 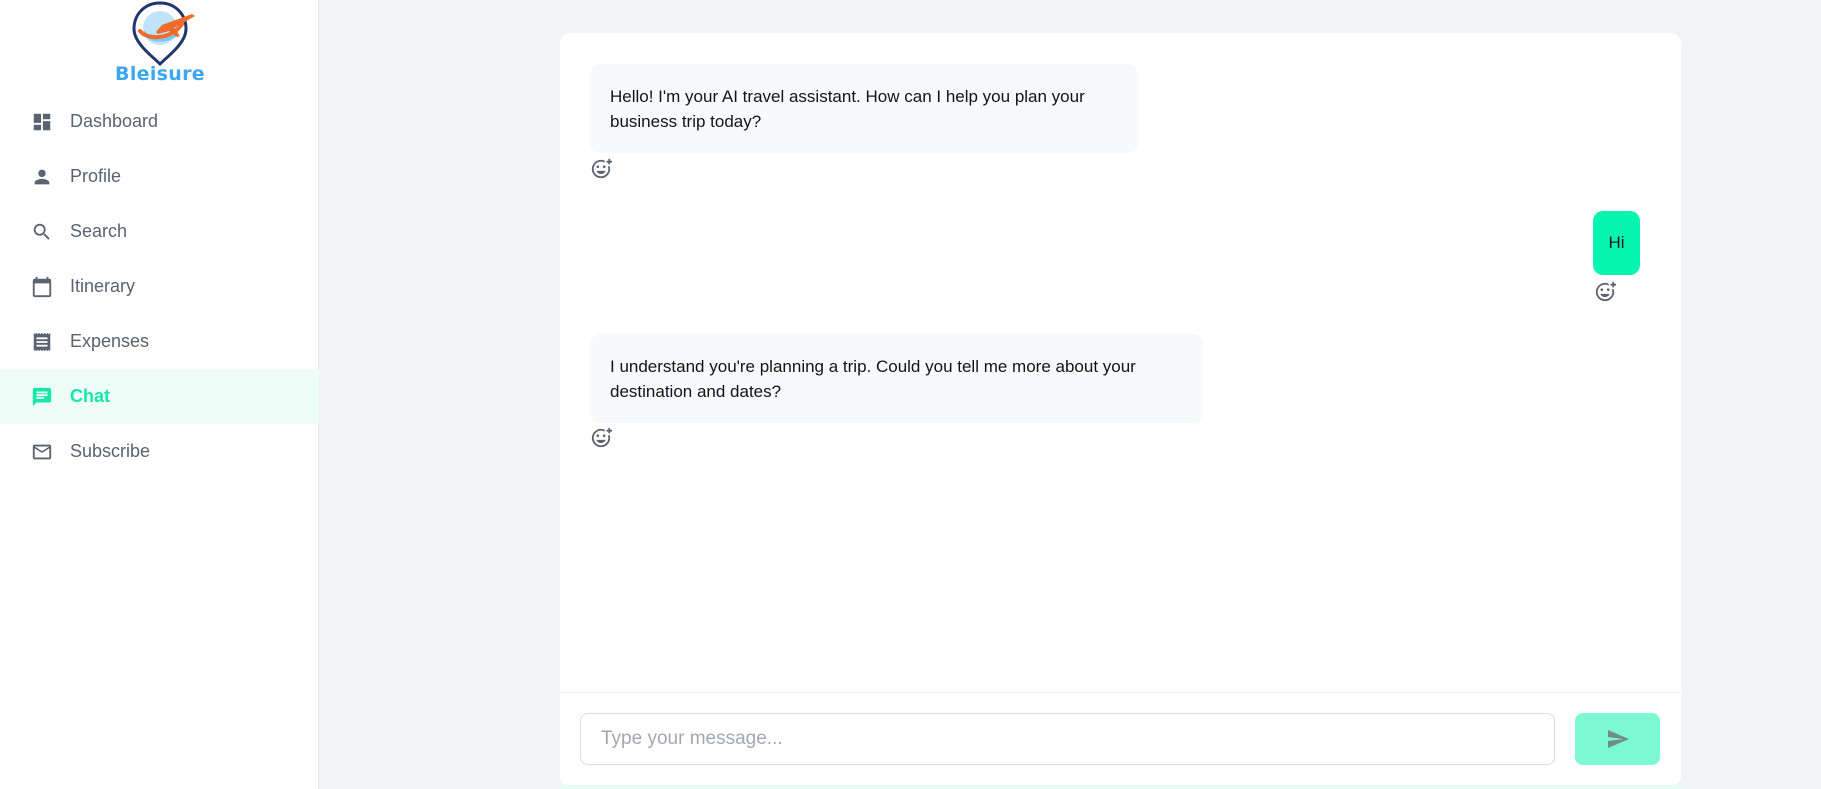 What do you see at coordinates (42, 342) in the screenshot?
I see `receipt-icon` at bounding box center [42, 342].